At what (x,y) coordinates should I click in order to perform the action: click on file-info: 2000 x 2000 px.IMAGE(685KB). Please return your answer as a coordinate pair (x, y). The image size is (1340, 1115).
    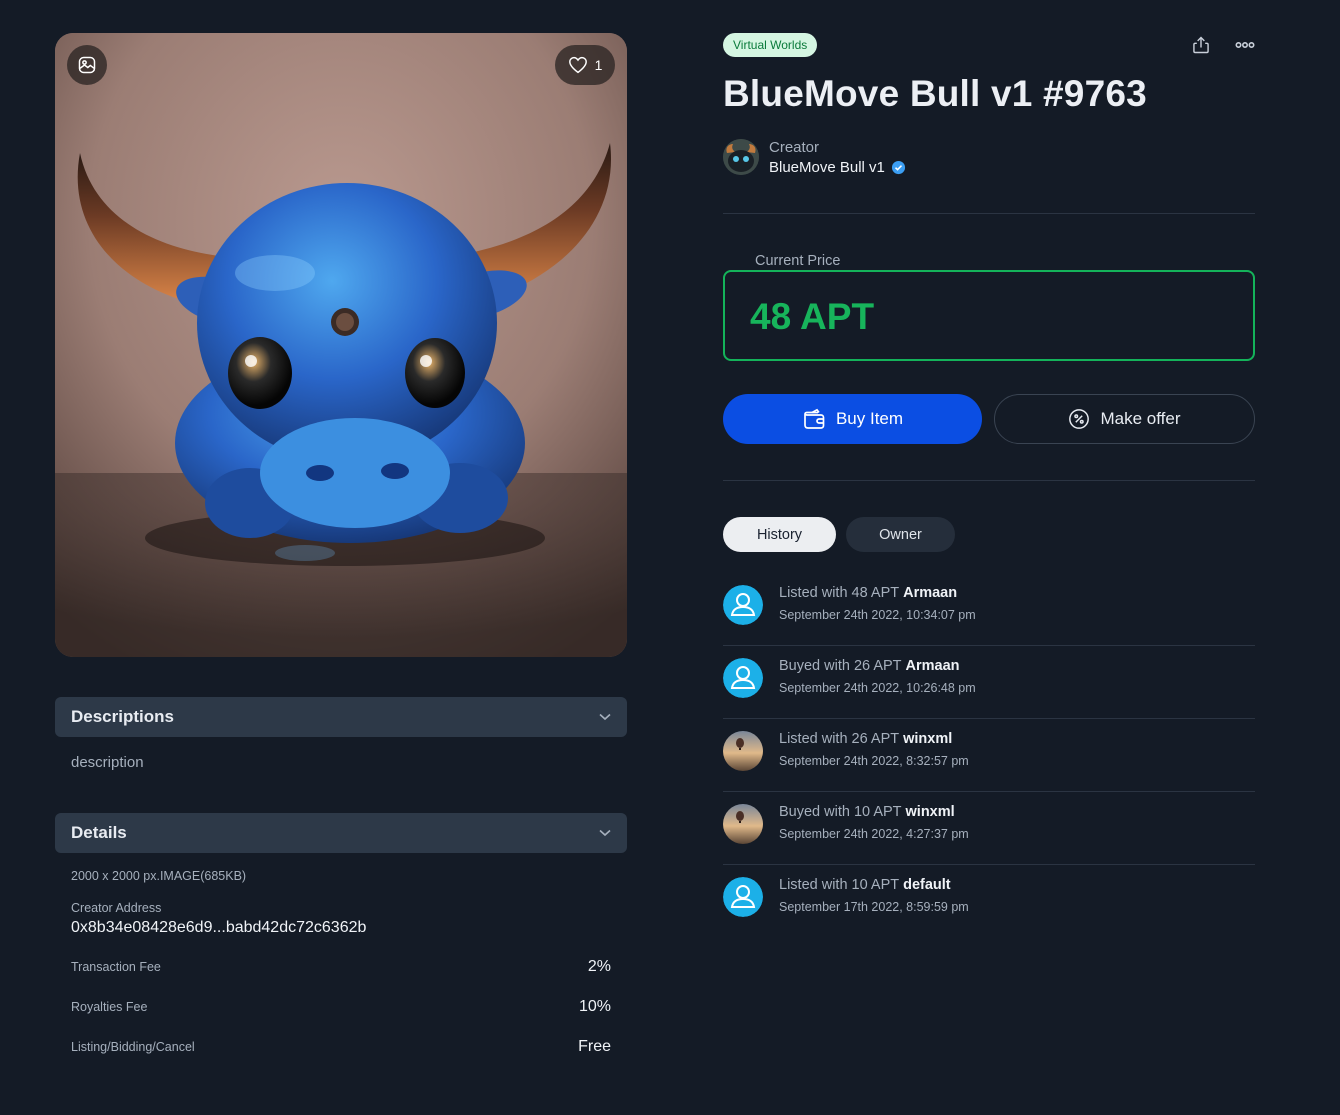
    Looking at the image, I should click on (159, 876).